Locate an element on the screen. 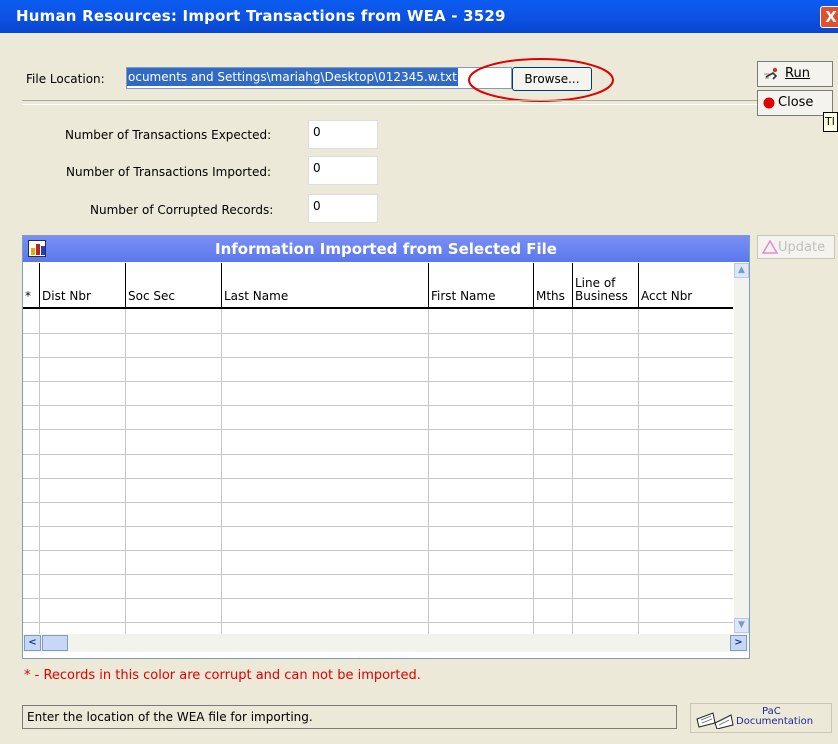  annotation-circle is located at coordinates (541, 80).